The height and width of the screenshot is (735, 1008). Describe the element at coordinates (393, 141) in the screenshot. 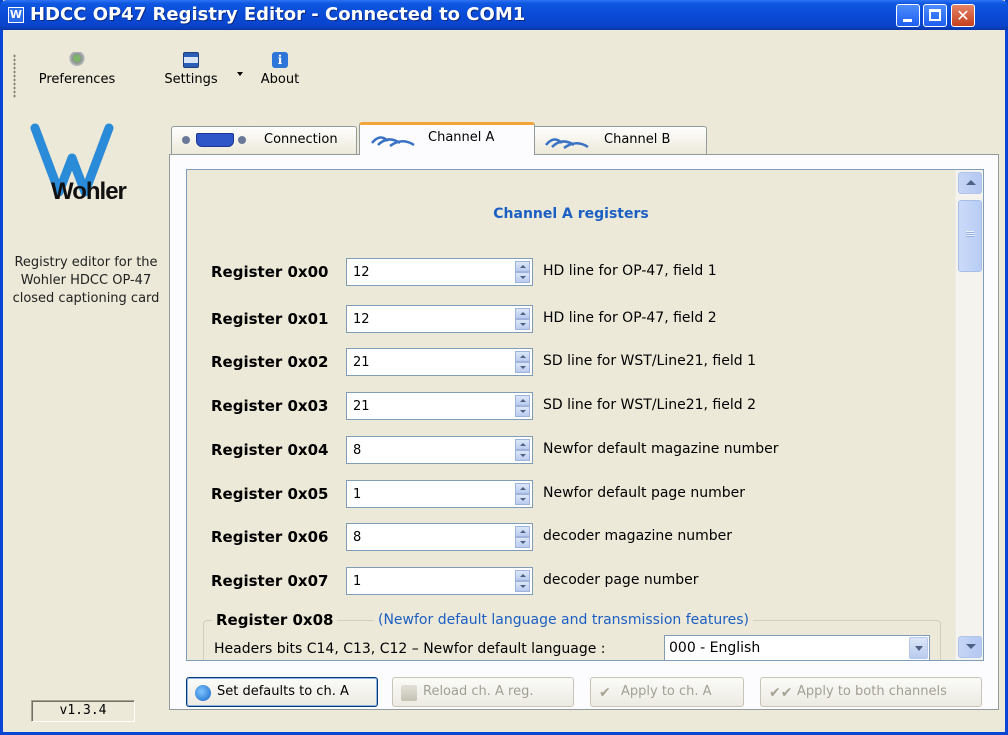

I see `channel-wave-icon` at that location.